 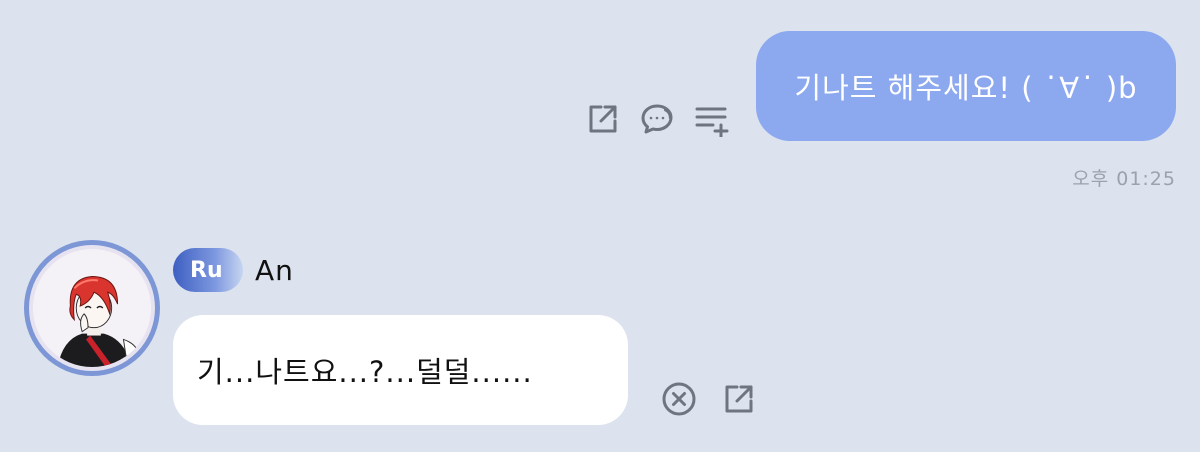 I want to click on outgoing-message-bubble: 기나트 해주세요! ( ˙̇∀˙̇ )b, so click(x=966, y=86).